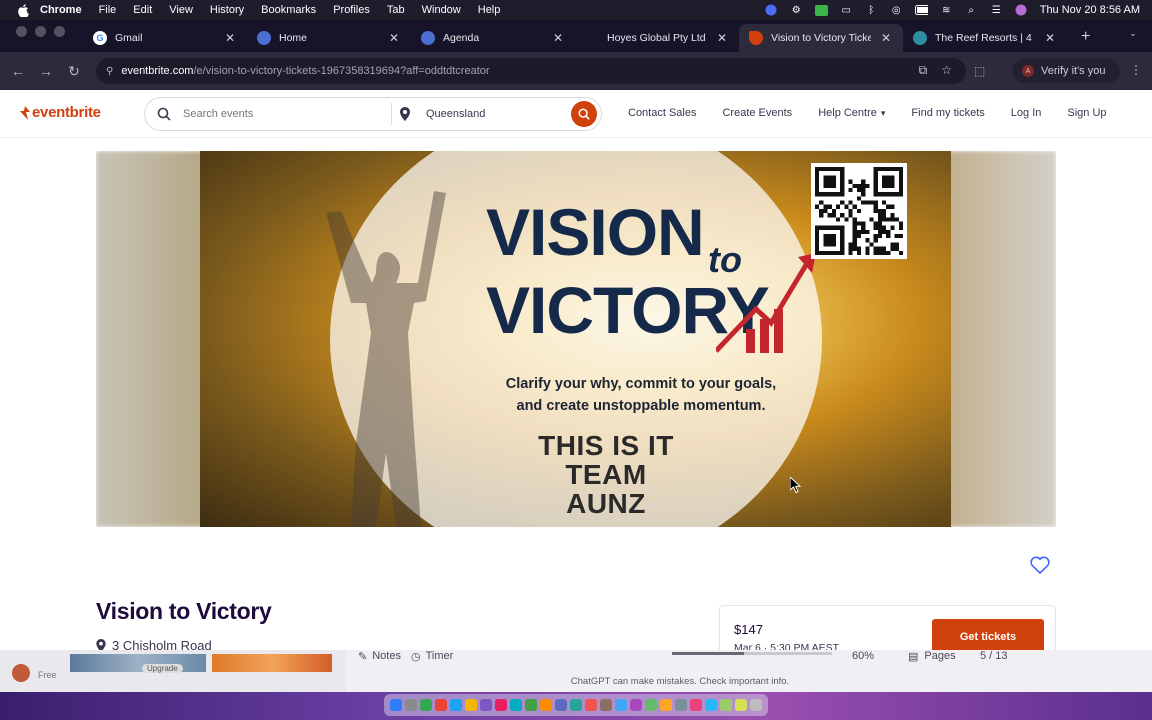  Describe the element at coordinates (1133, 36) in the screenshot. I see `tab-search-icon: ⌄` at that location.